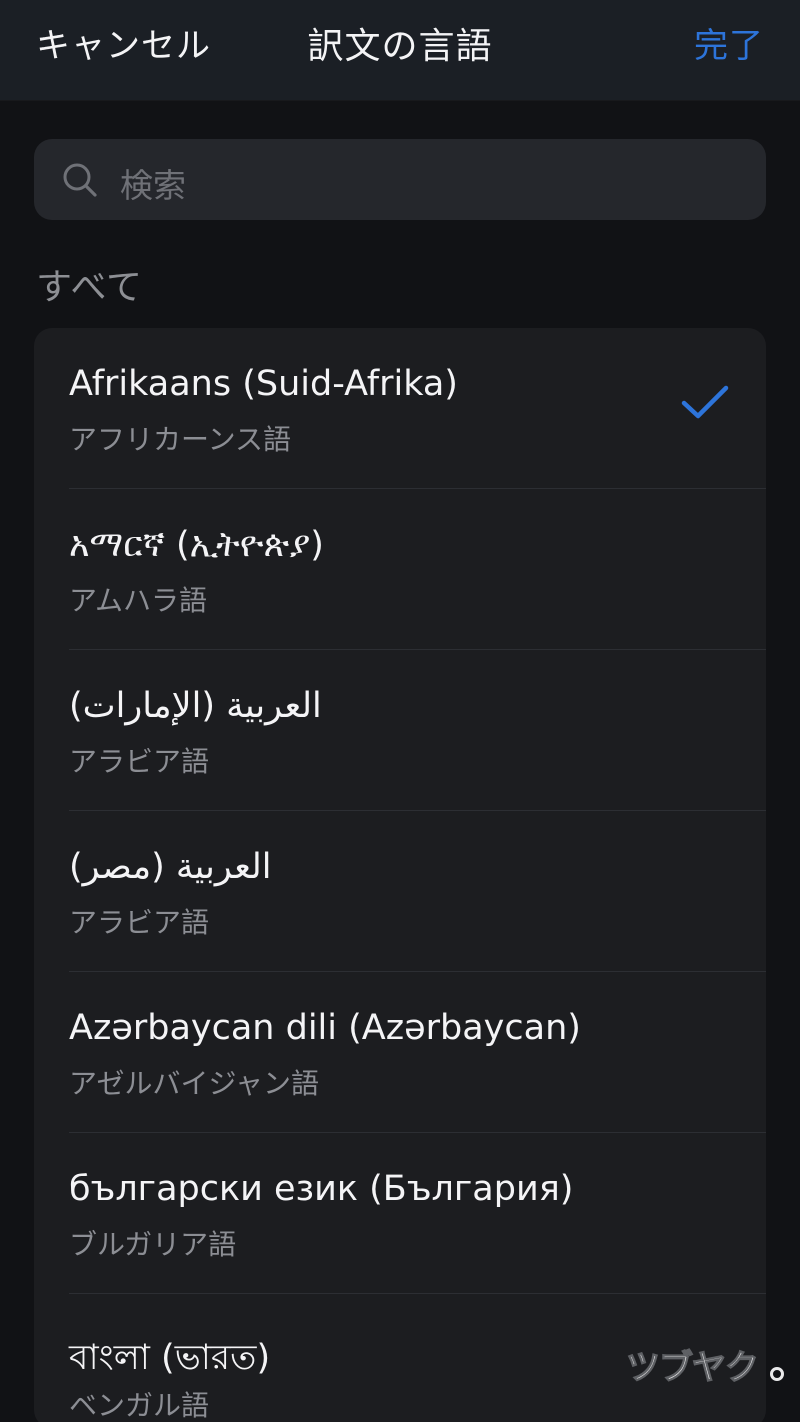 Image resolution: width=800 pixels, height=1422 pixels. I want to click on language-name: العربية (الإمارات), so click(195, 706).